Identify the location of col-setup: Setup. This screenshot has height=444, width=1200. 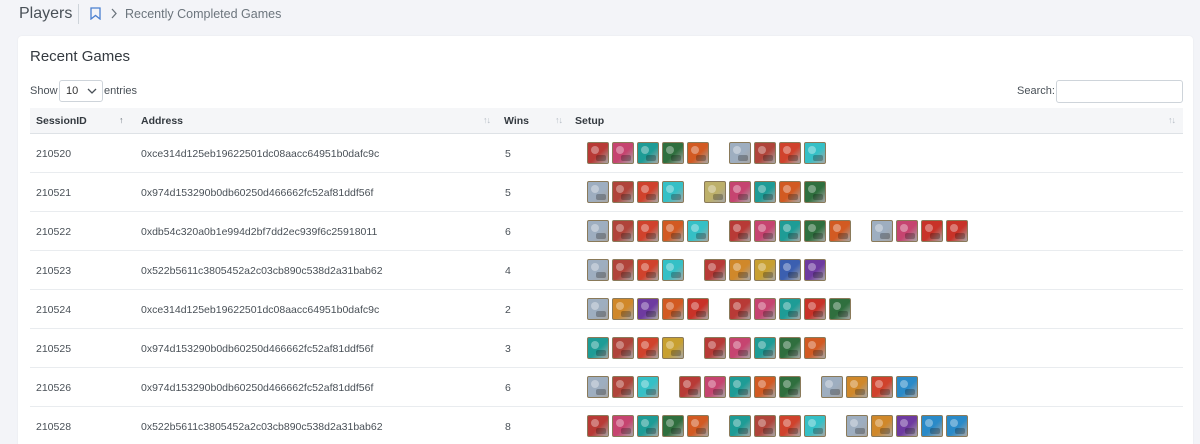
(589, 121).